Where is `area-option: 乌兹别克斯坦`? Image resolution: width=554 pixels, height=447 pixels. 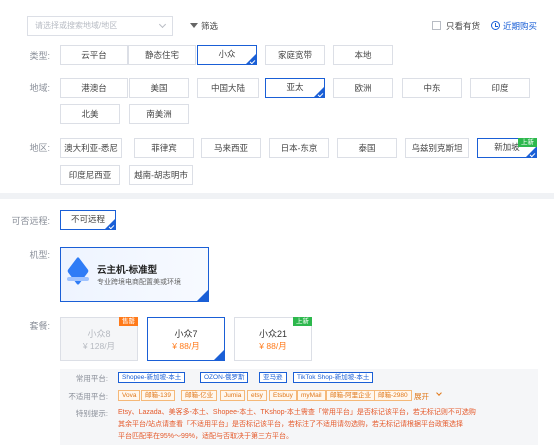
area-option: 乌兹别克斯坦 is located at coordinates (437, 148).